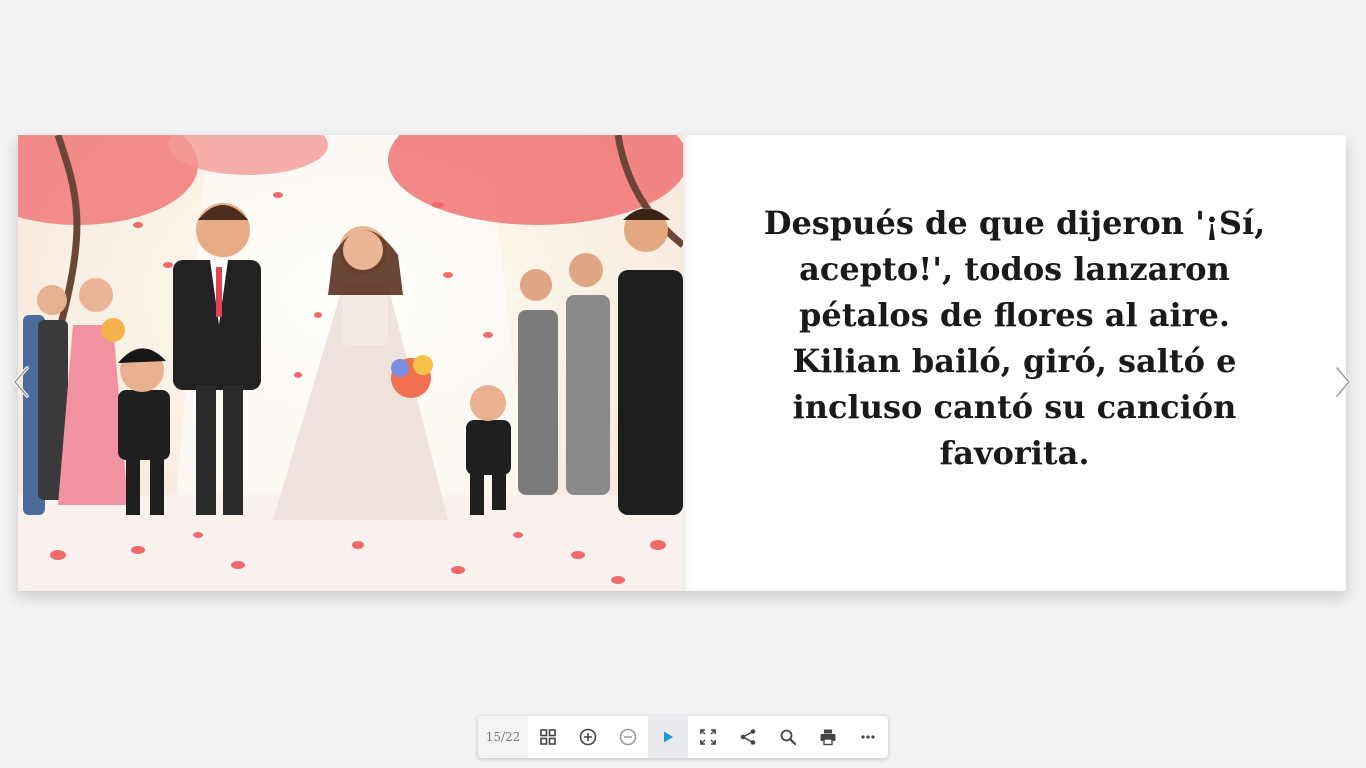 The height and width of the screenshot is (768, 1366). I want to click on zoom-in-icon, so click(588, 737).